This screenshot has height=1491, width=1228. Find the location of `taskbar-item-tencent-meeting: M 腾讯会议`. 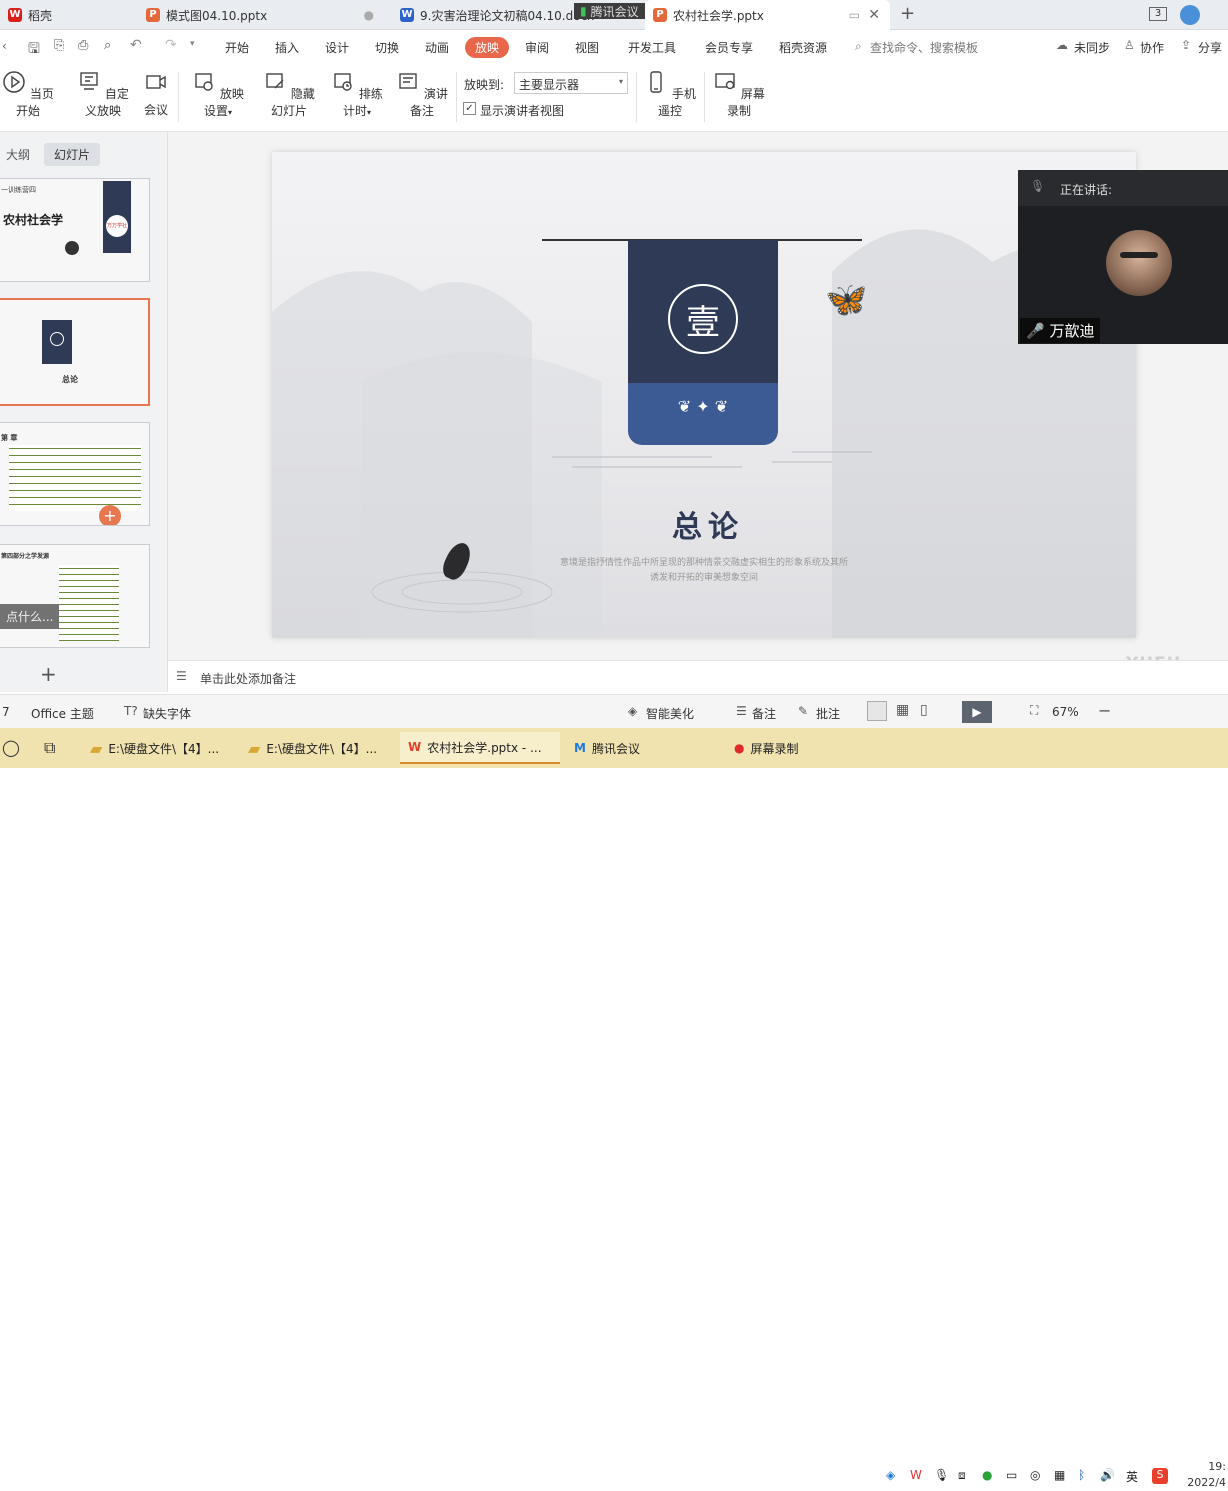

taskbar-item-tencent-meeting: M 腾讯会议 is located at coordinates (636, 748).